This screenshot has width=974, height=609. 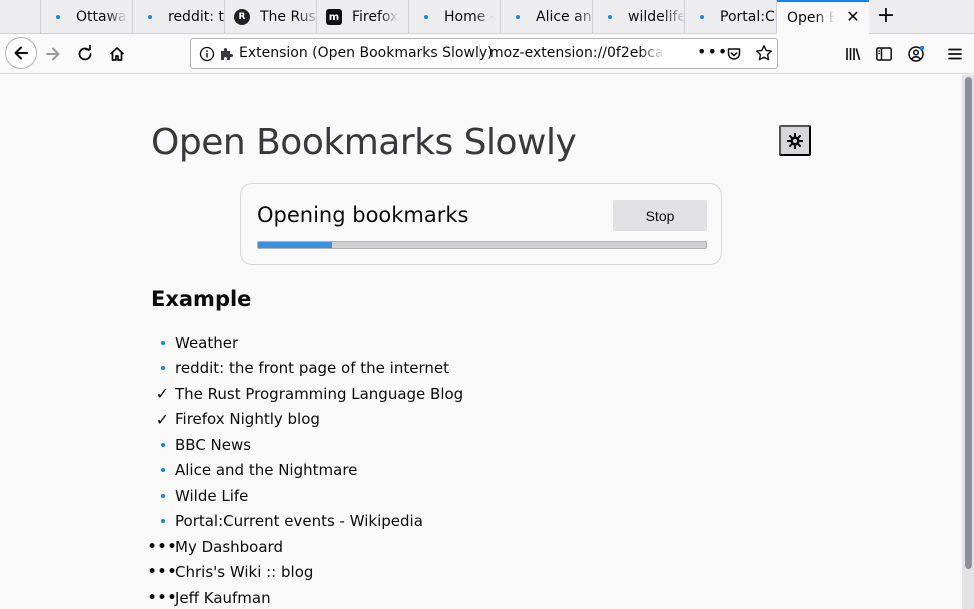 What do you see at coordinates (247, 419) in the screenshot?
I see `bookmark-label: Firefox Nightly blog` at bounding box center [247, 419].